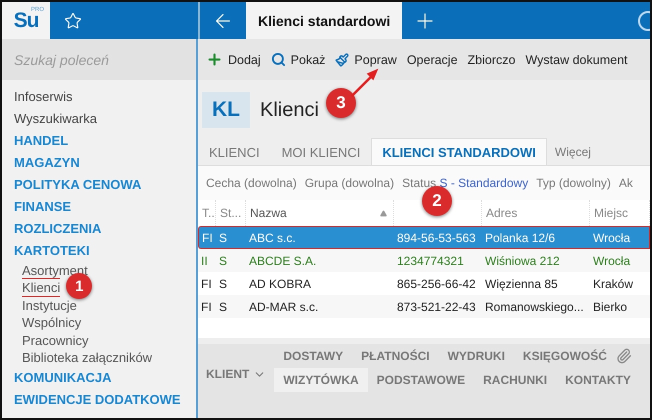 The image size is (652, 420). What do you see at coordinates (105, 163) in the screenshot?
I see `menu-section: MAGAZYN` at bounding box center [105, 163].